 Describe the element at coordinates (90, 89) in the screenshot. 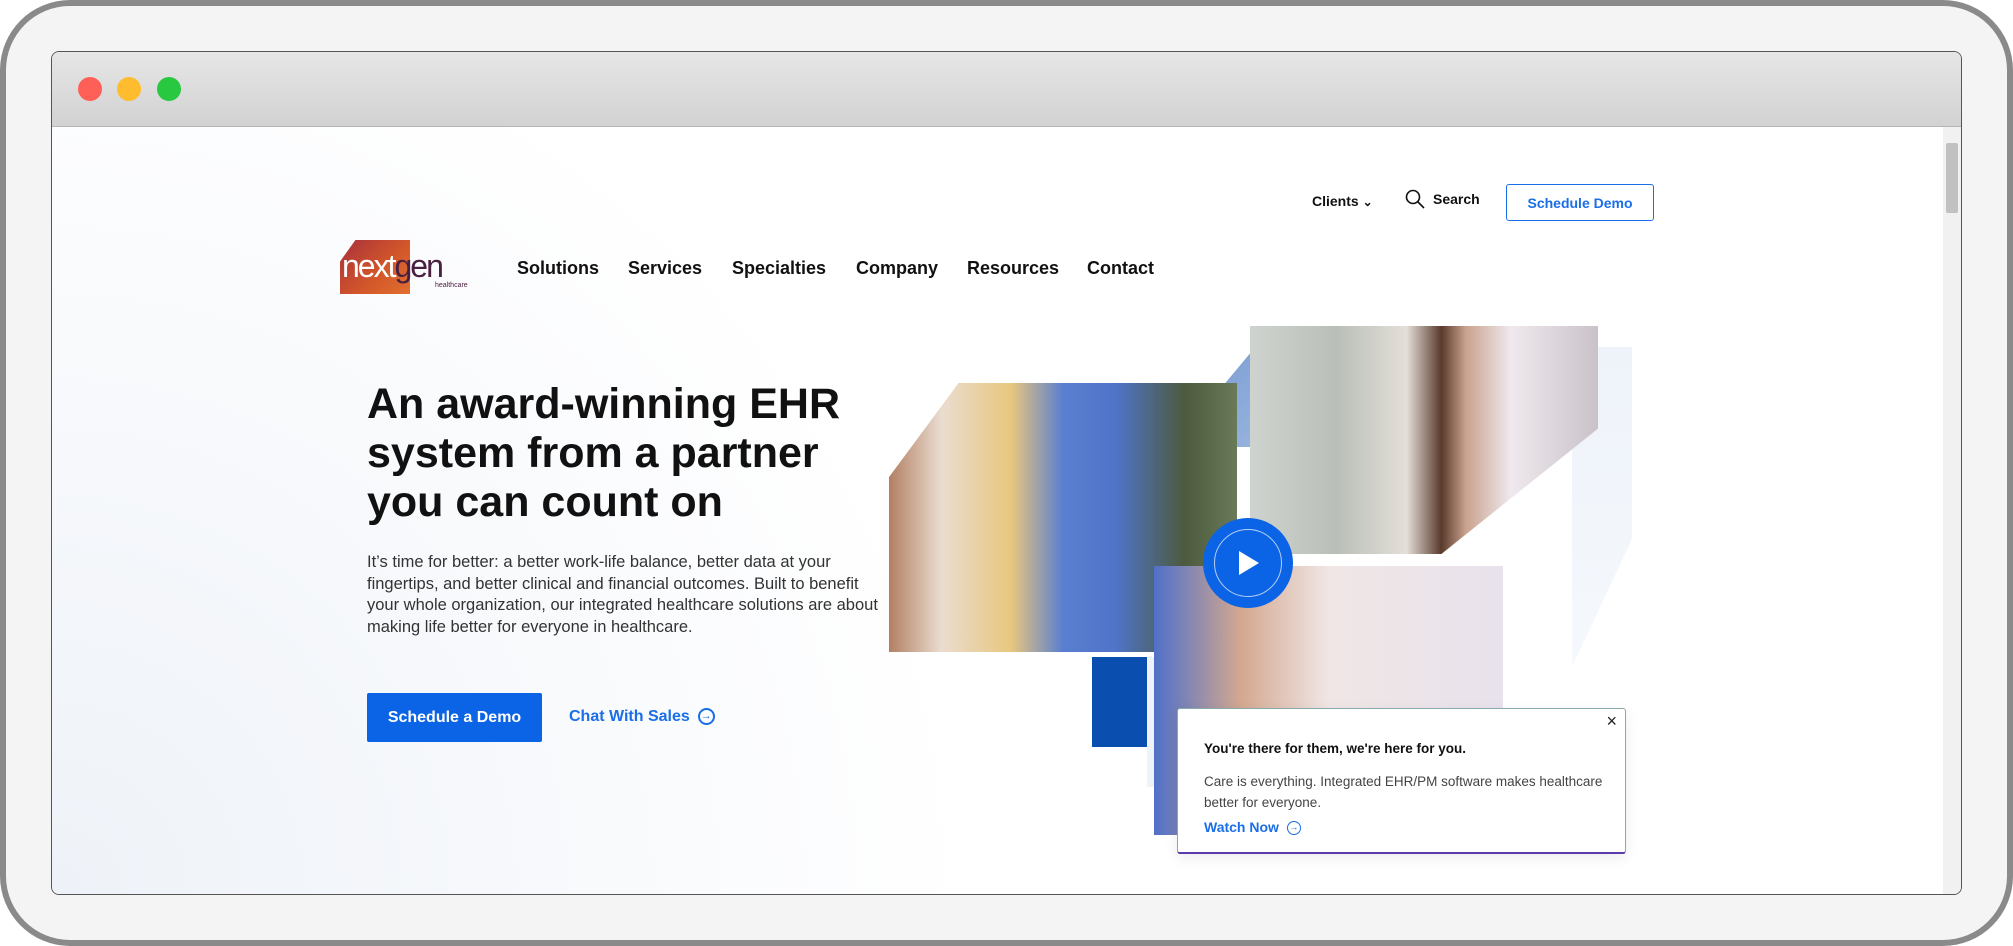

I see `close-window-button` at that location.